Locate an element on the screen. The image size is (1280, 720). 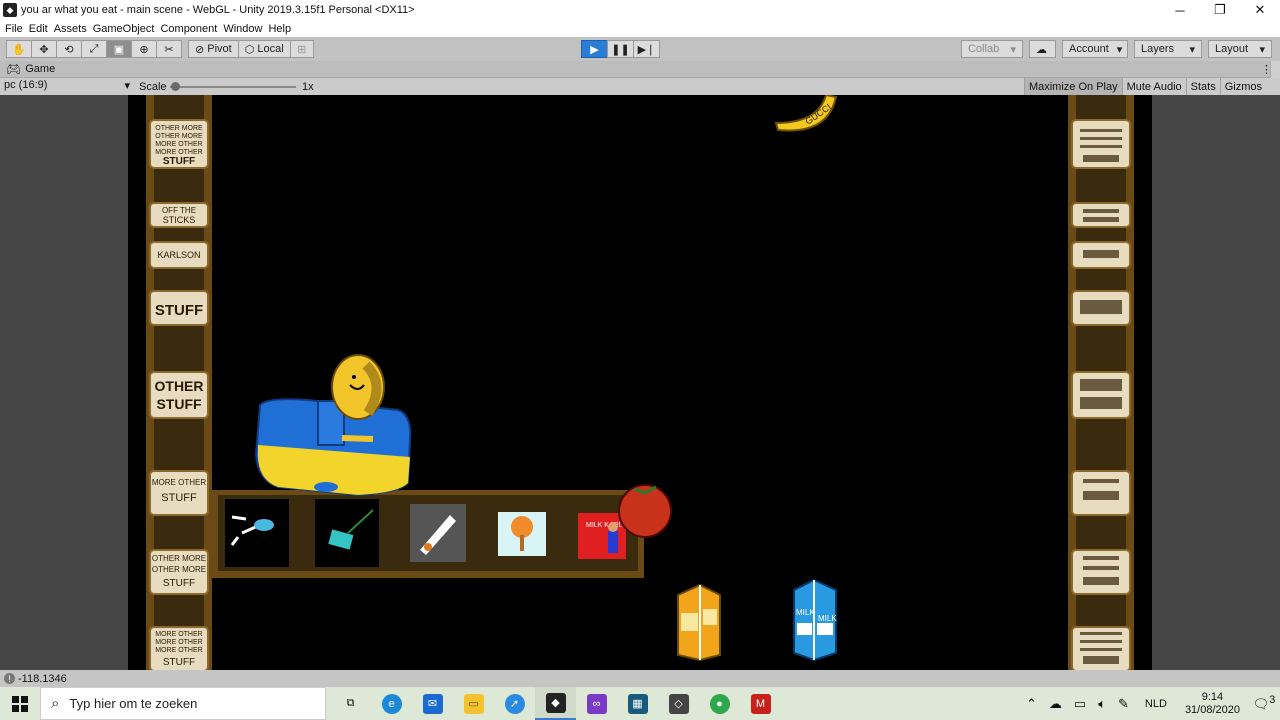
menu-edit: Edit is located at coordinates (40, 29).